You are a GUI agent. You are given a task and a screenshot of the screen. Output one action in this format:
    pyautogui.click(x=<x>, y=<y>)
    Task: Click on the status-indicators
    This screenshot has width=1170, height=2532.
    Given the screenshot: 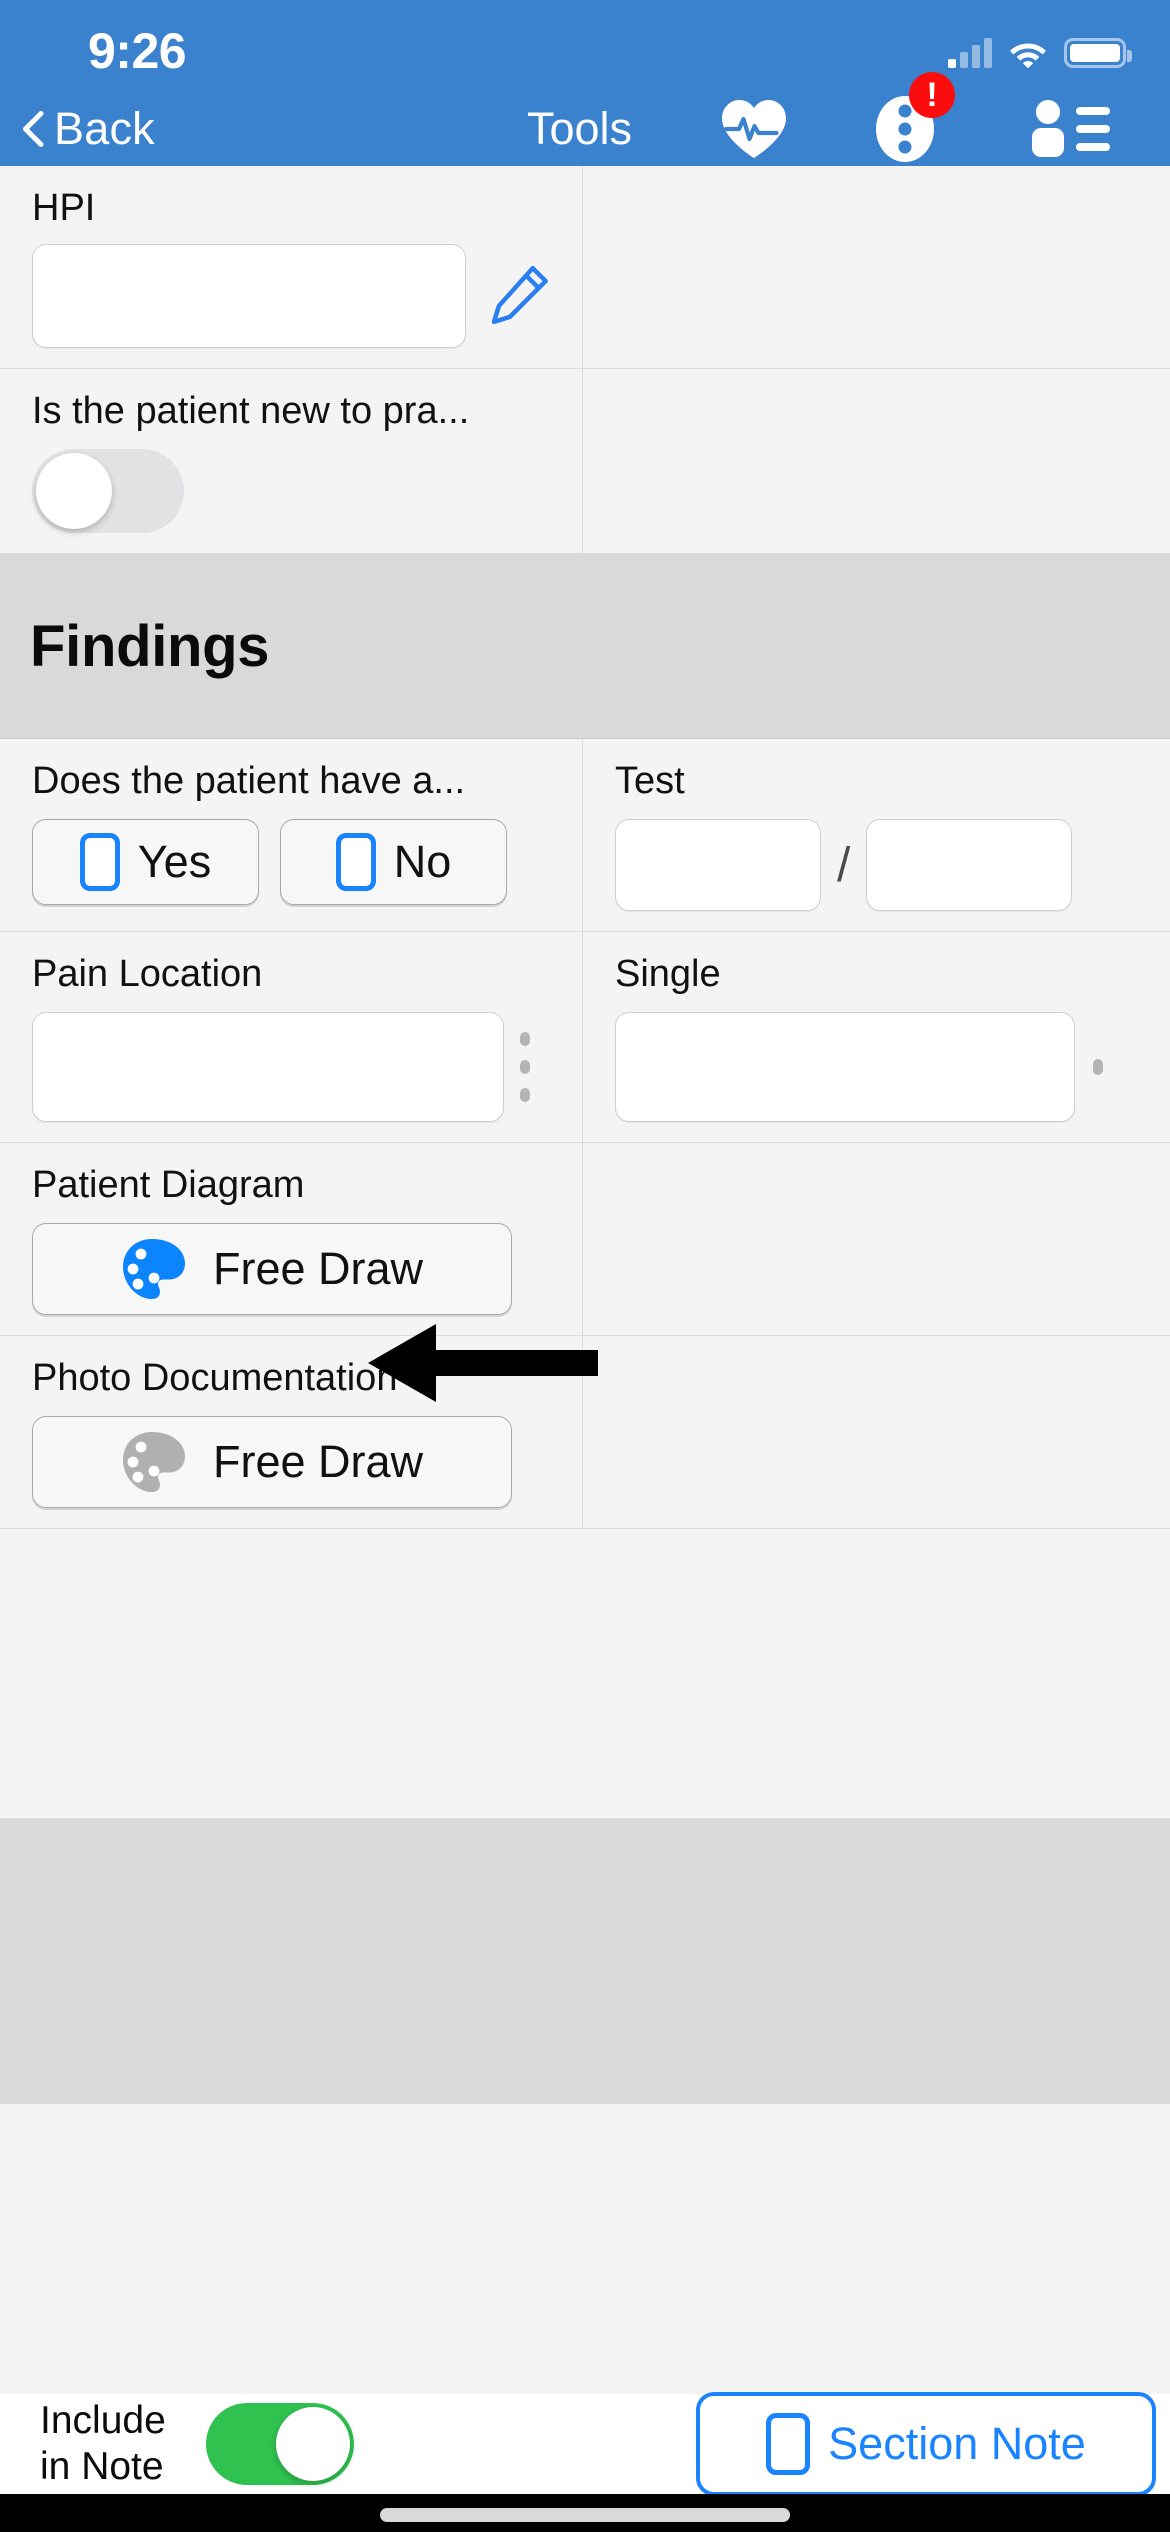 What is the action you would take?
    pyautogui.click(x=1040, y=48)
    